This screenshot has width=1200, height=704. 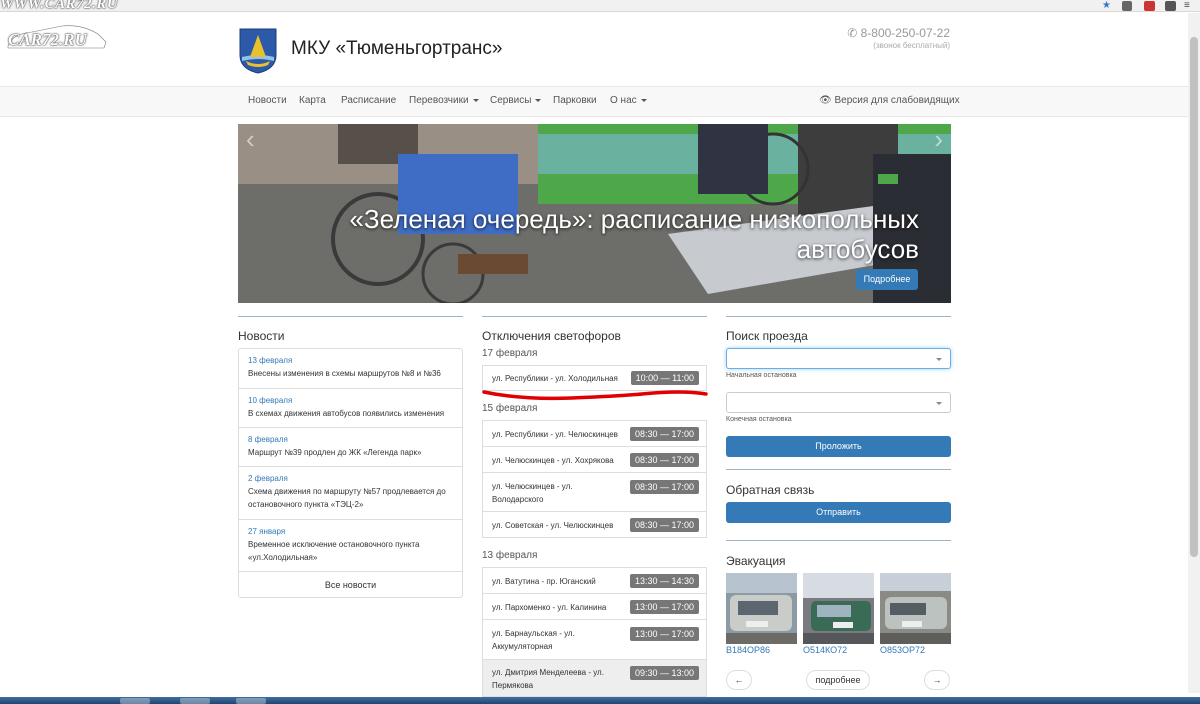 What do you see at coordinates (1194, 353) in the screenshot?
I see `scrollbar` at bounding box center [1194, 353].